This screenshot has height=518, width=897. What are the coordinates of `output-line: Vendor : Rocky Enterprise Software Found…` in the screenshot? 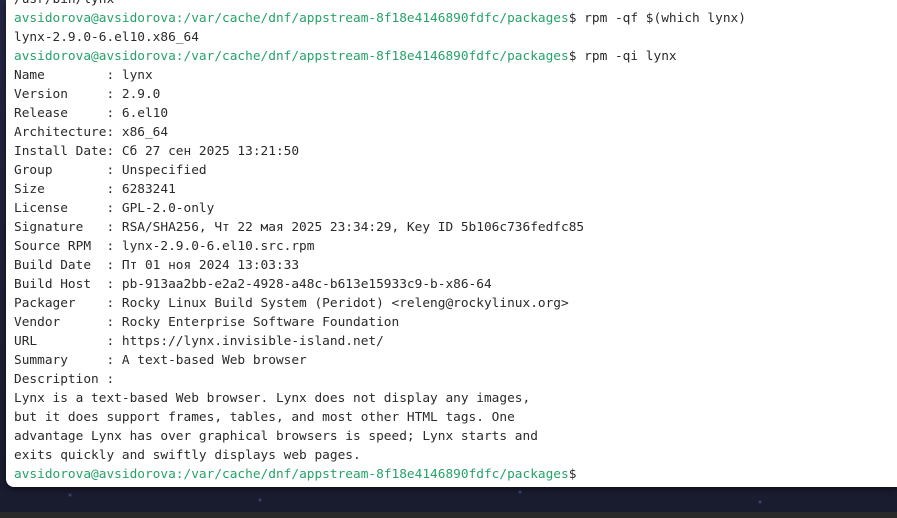 It's located at (207, 322).